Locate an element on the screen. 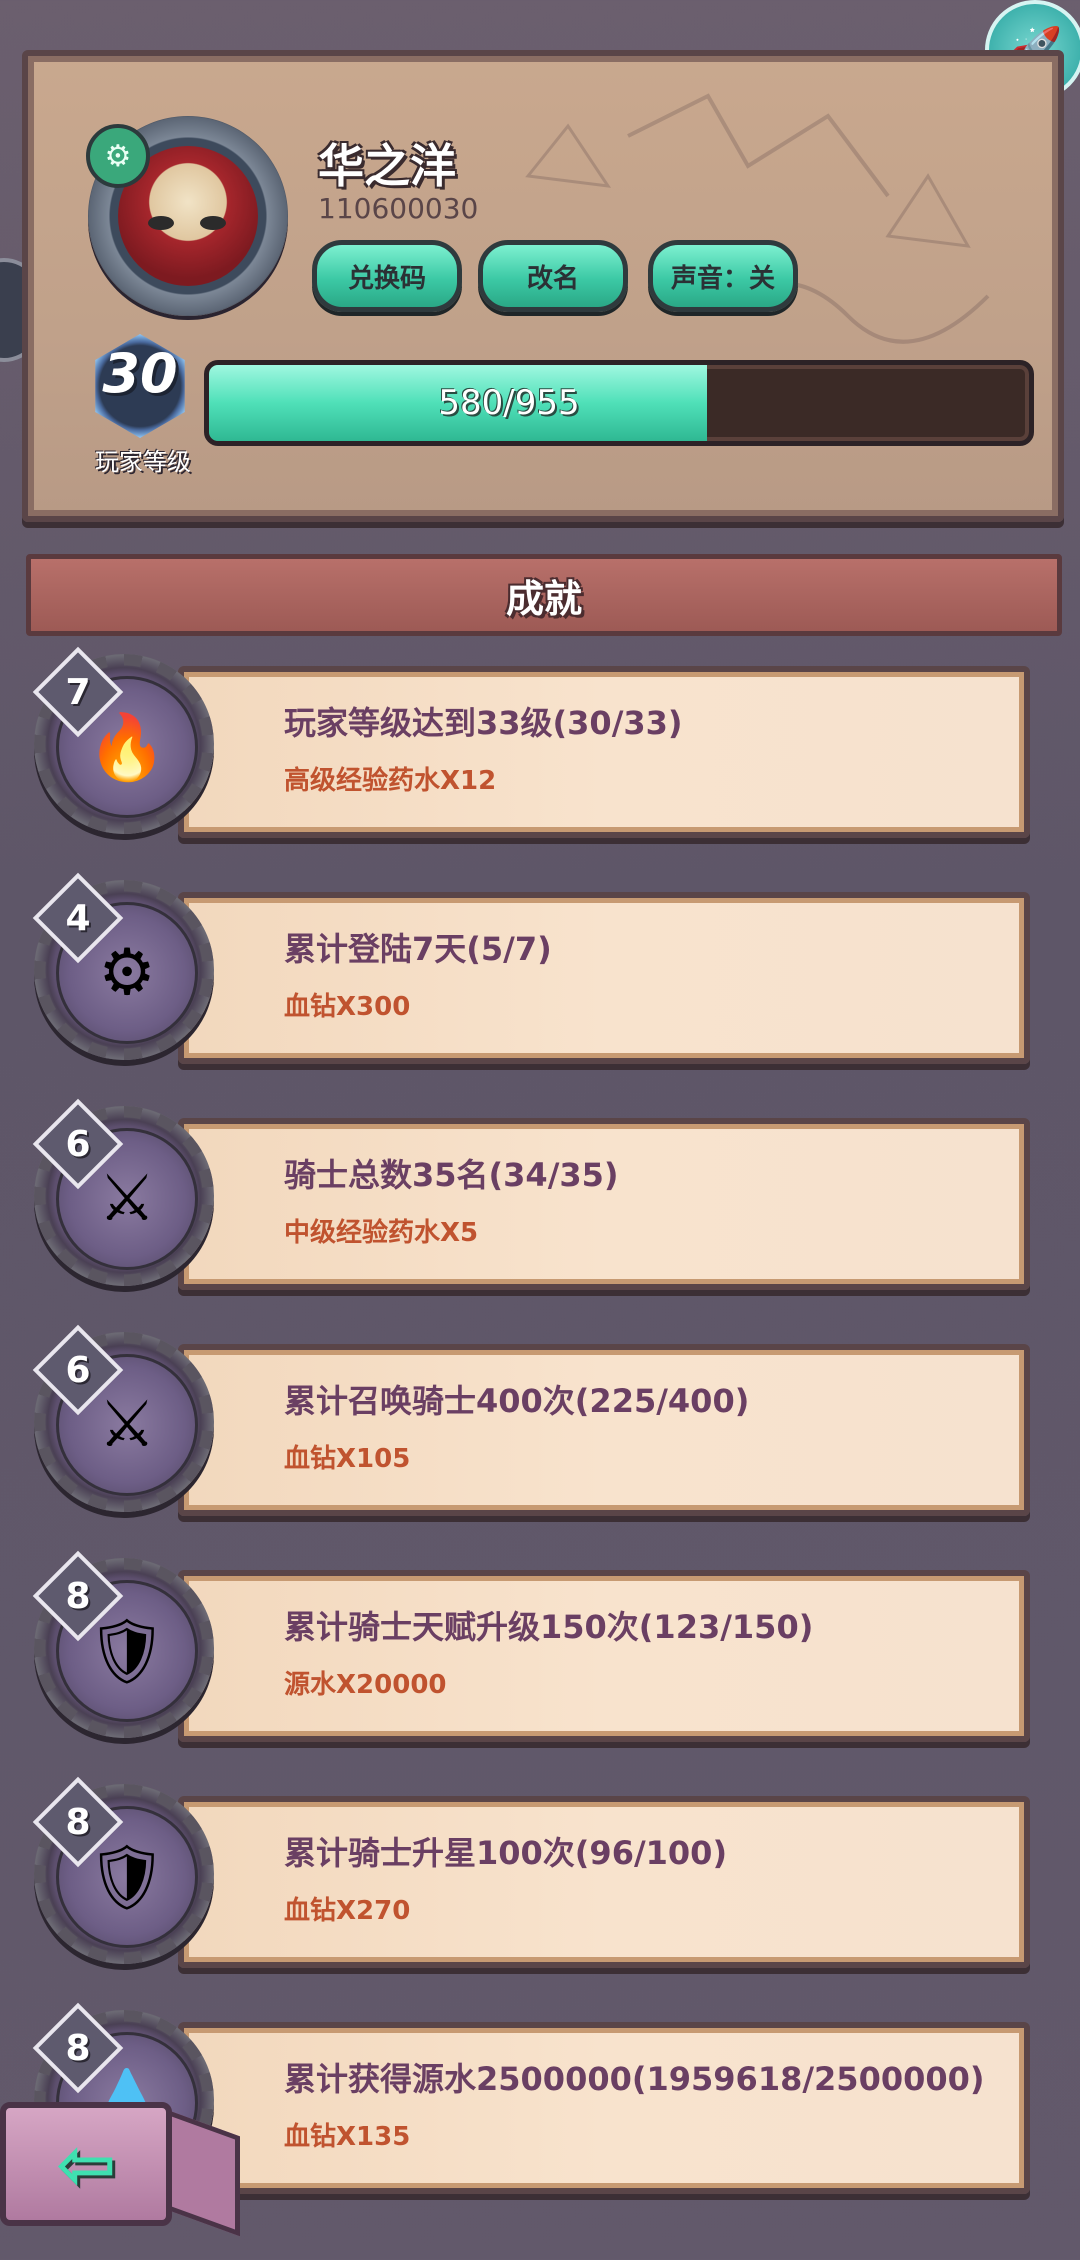 Image resolution: width=1080 pixels, height=2260 pixels. back-button: ⇦ is located at coordinates (86, 2164).